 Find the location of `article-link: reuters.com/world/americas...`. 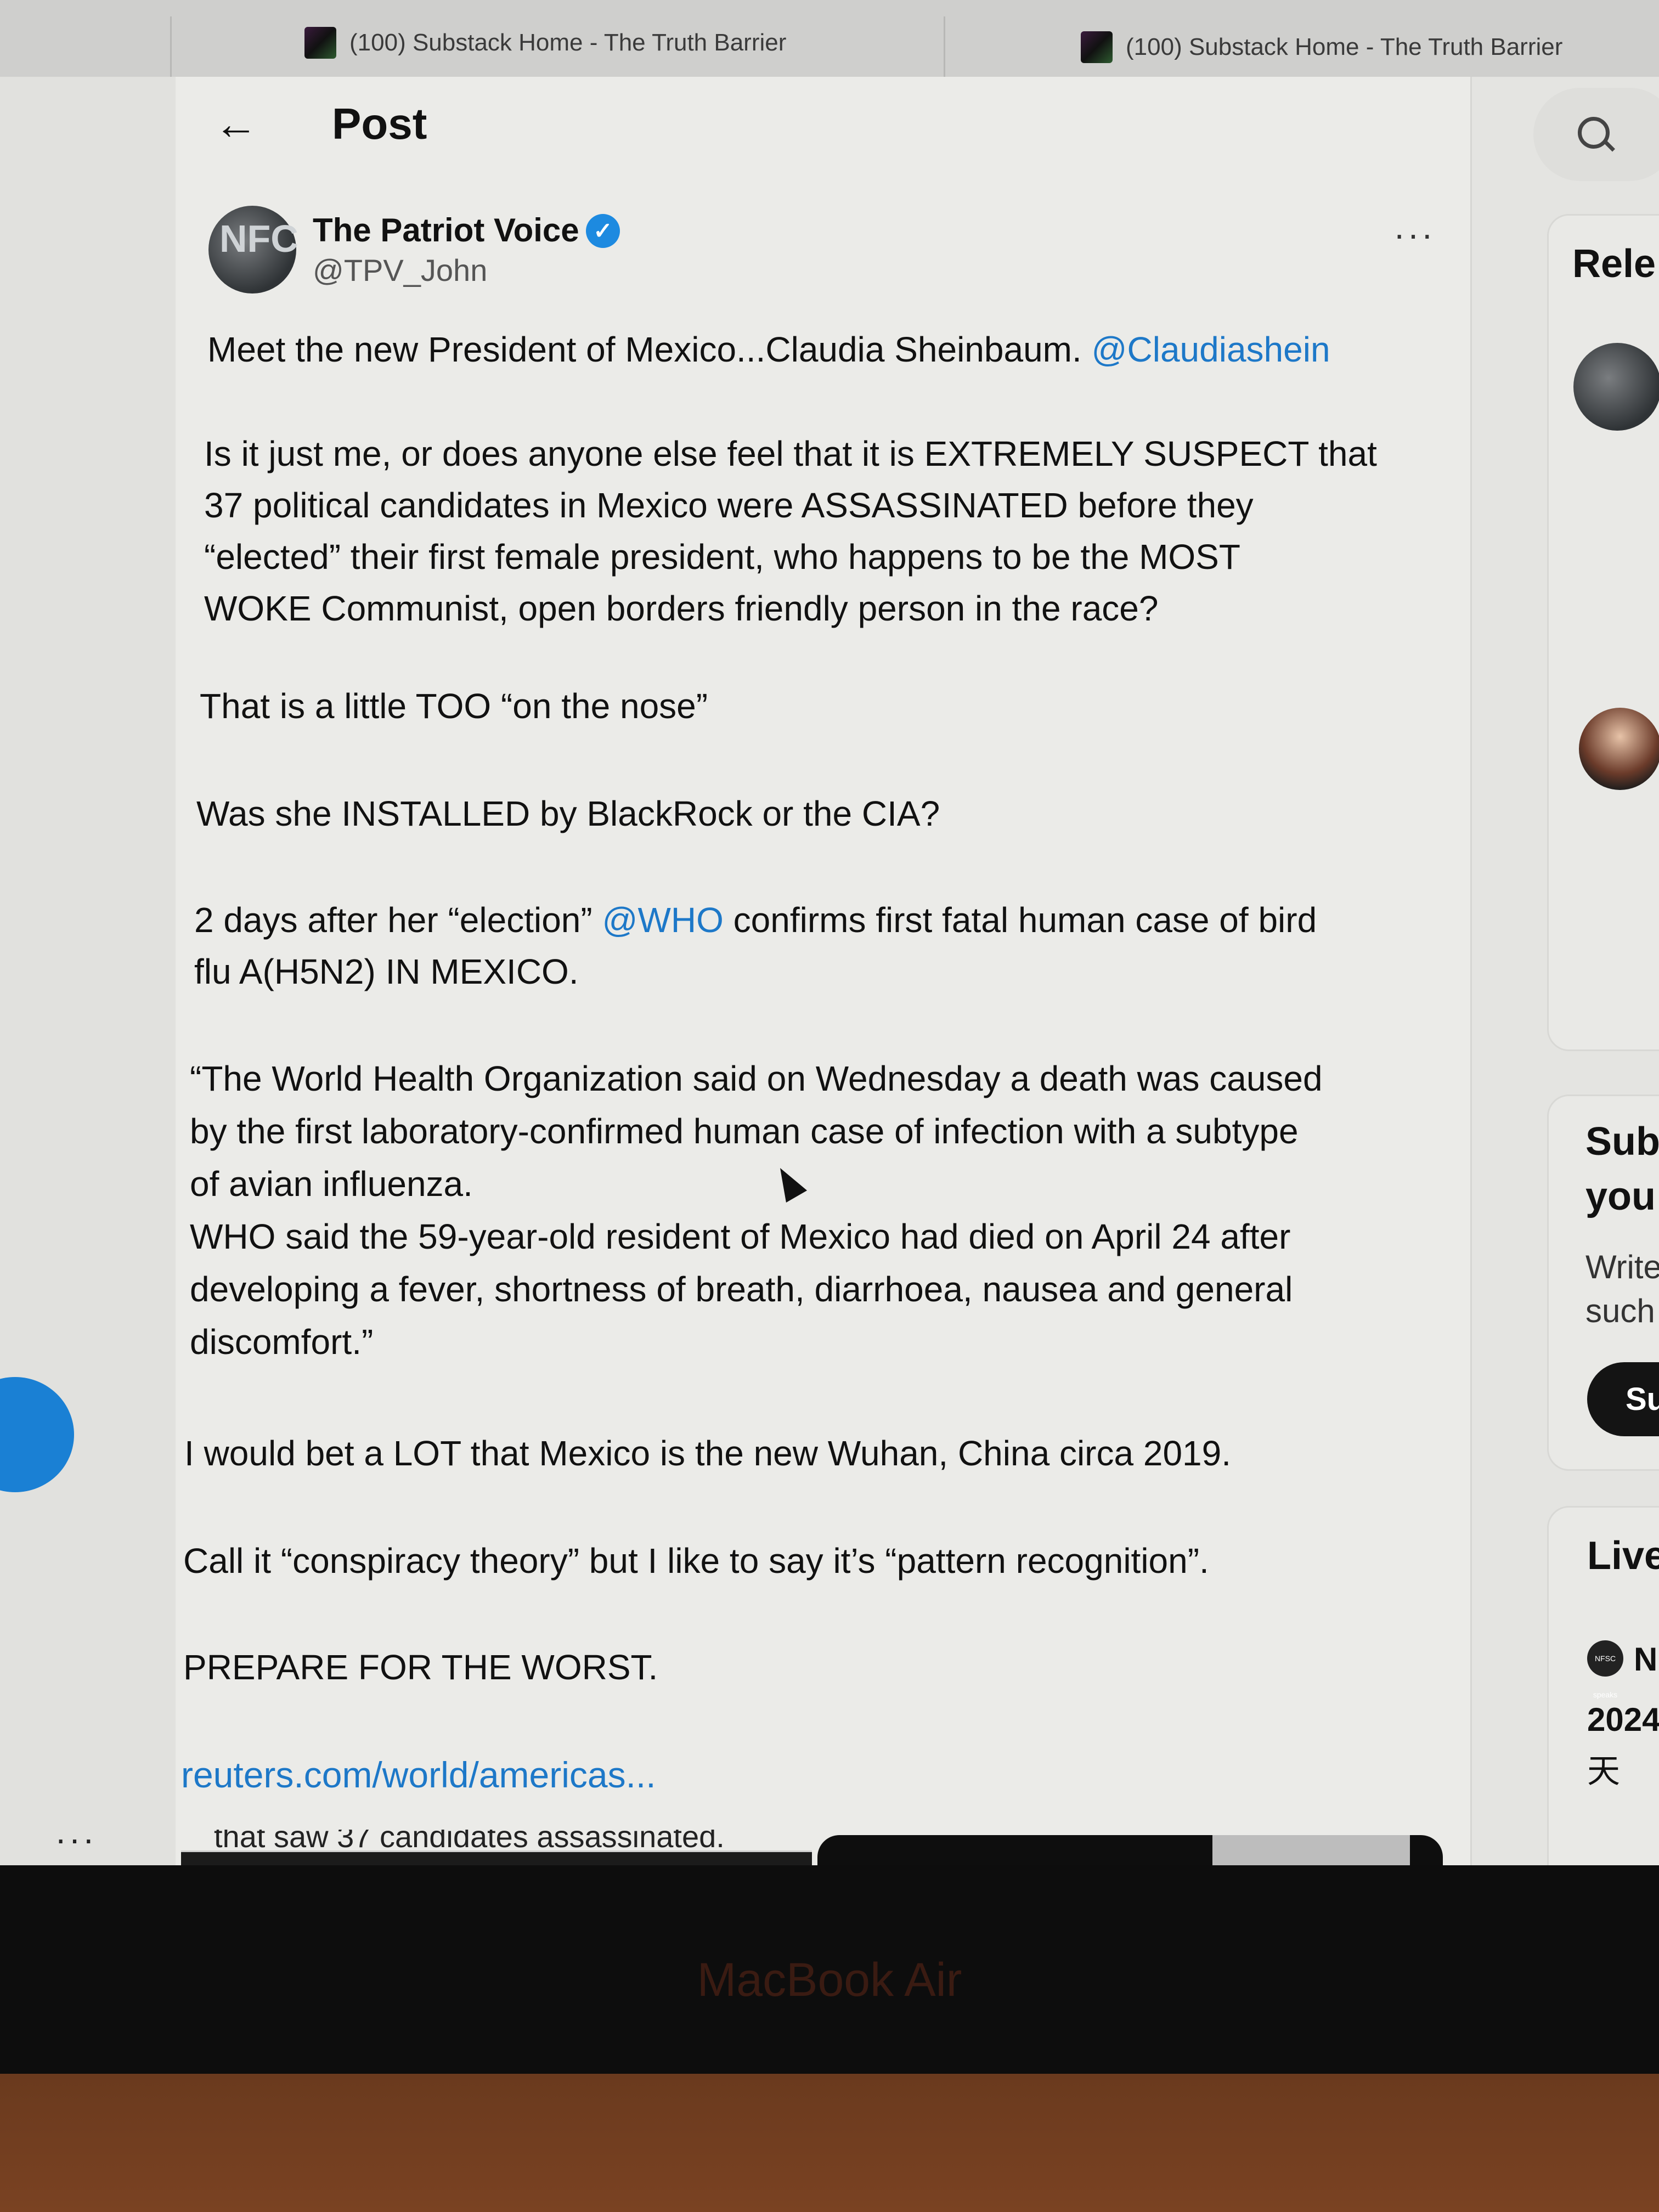

article-link: reuters.com/world/americas... is located at coordinates (418, 1775).